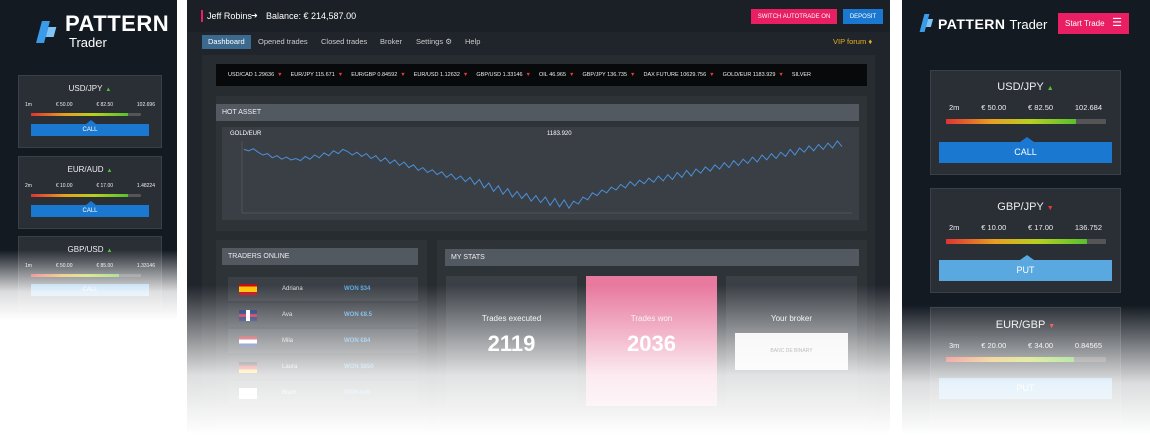  What do you see at coordinates (90, 111) in the screenshot?
I see `asset-card-usd-jpy: USD/JPY ▲ 1m € 50.00 € 82.50 102.696 CALL` at bounding box center [90, 111].